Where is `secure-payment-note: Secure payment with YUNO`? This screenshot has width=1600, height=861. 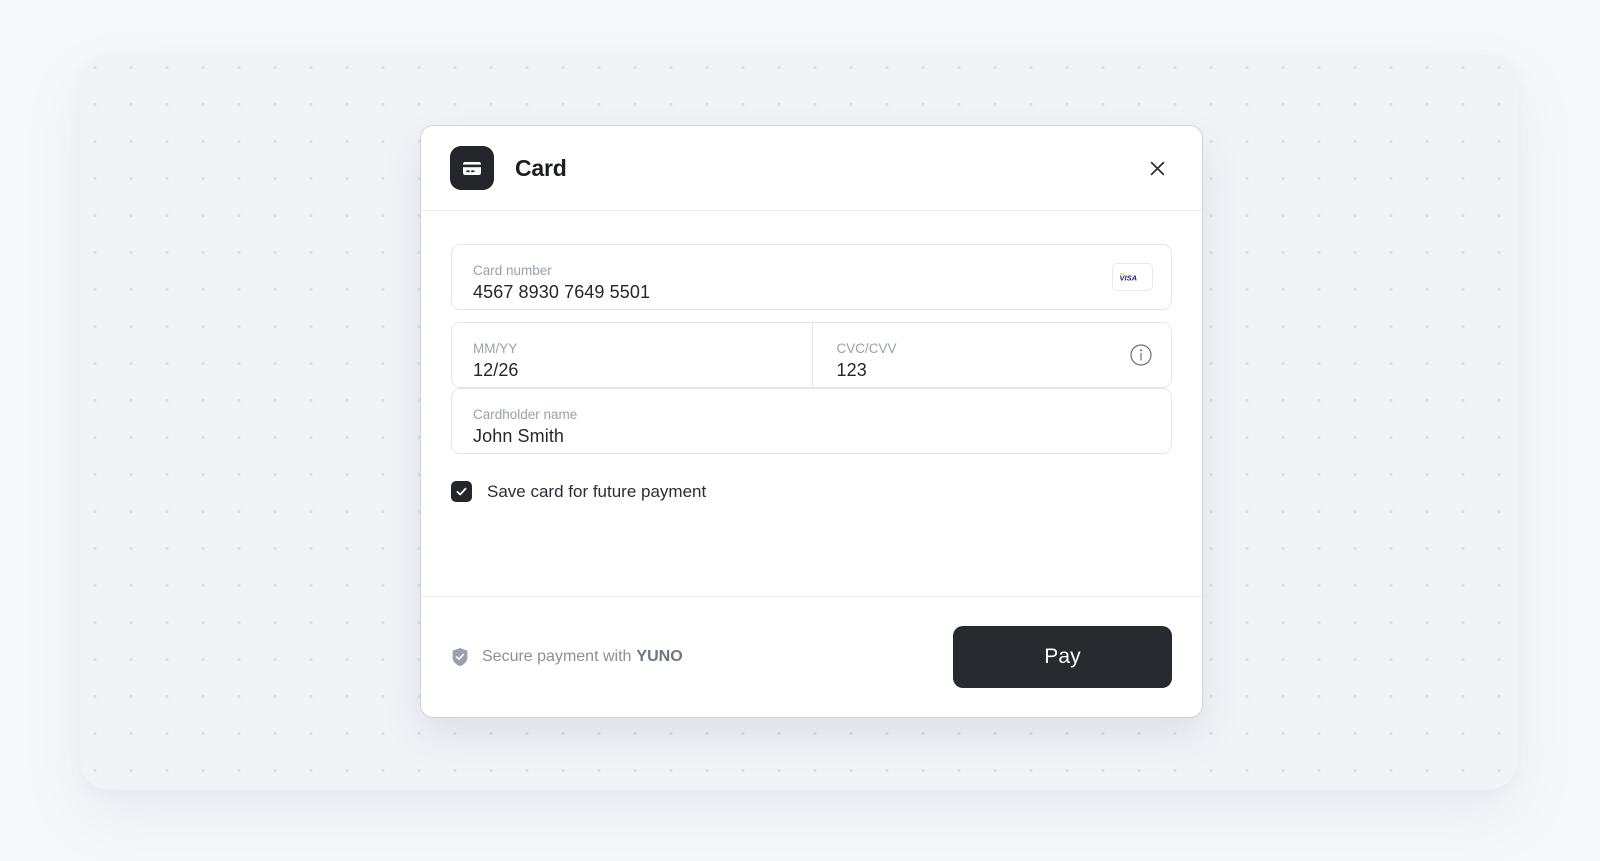 secure-payment-note: Secure payment with YUNO is located at coordinates (567, 657).